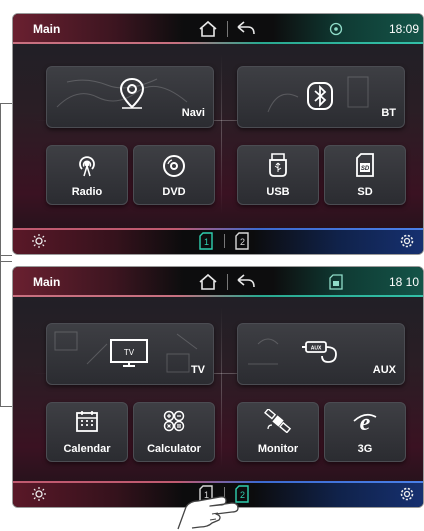 The width and height of the screenshot is (424, 531). I want to click on calculator-tile: Calculator, so click(174, 432).